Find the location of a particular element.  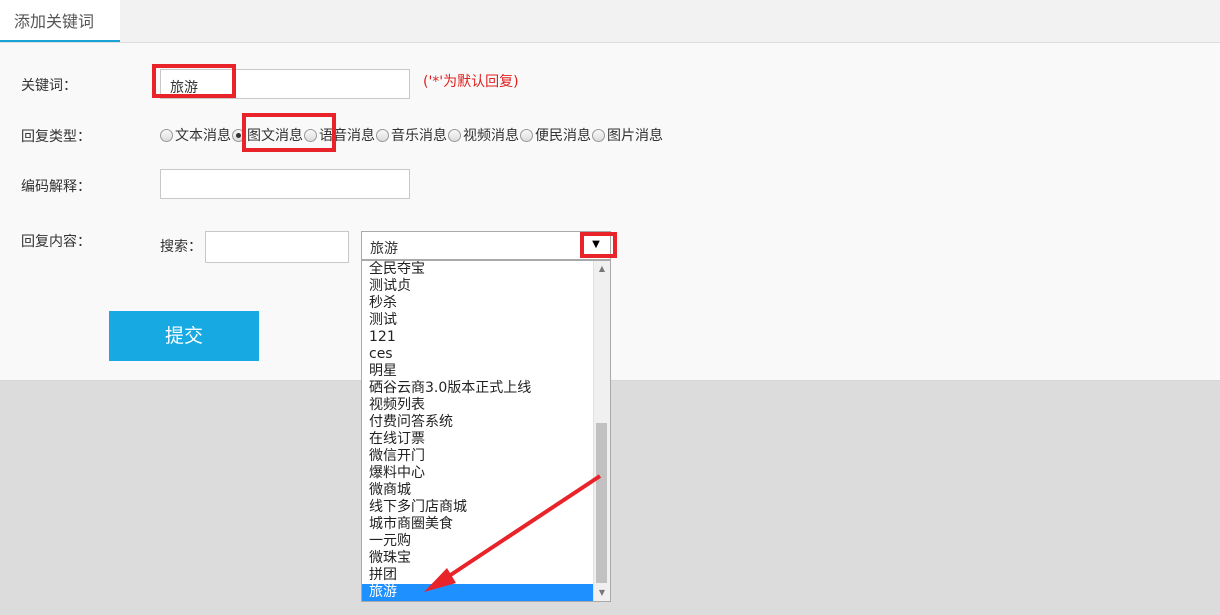

annotation-arrow is located at coordinates (513, 533).